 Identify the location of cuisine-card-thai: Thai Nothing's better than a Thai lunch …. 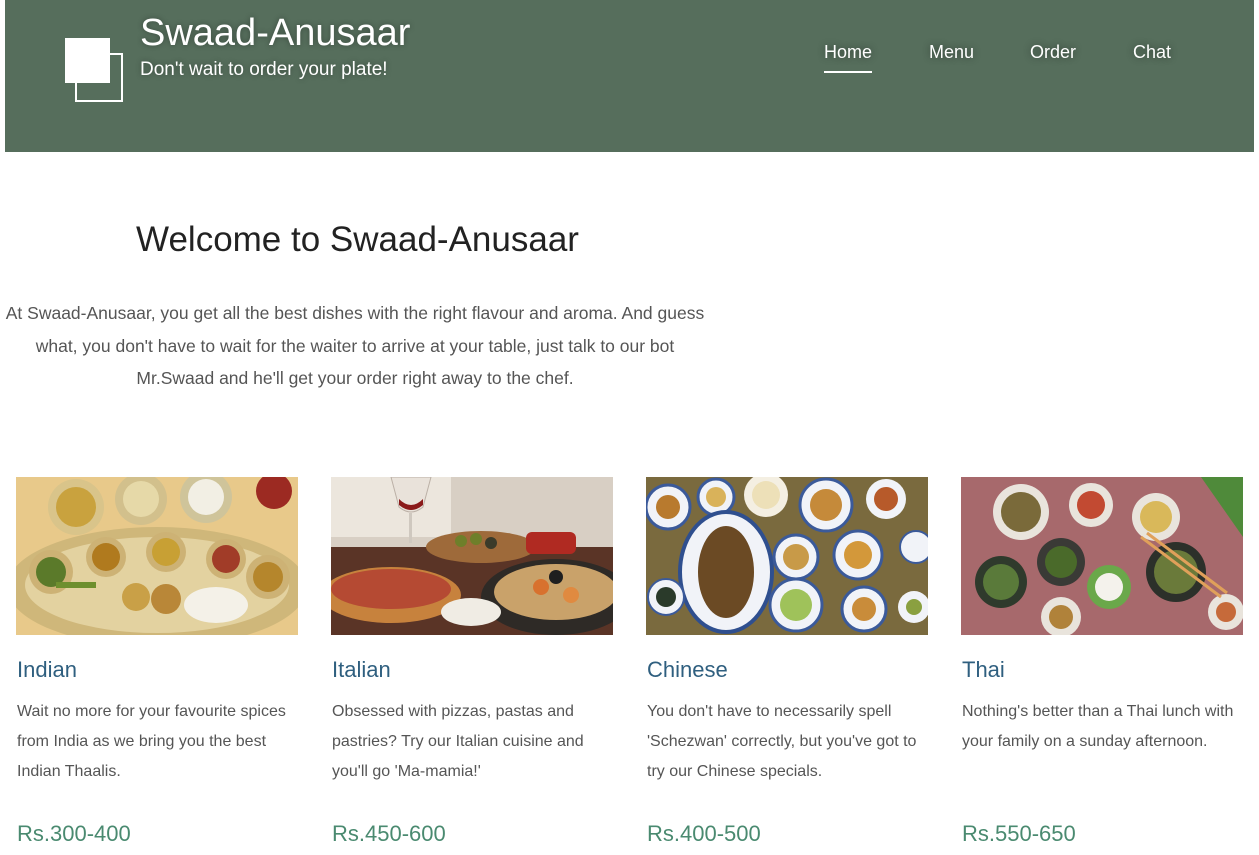
(1103, 661).